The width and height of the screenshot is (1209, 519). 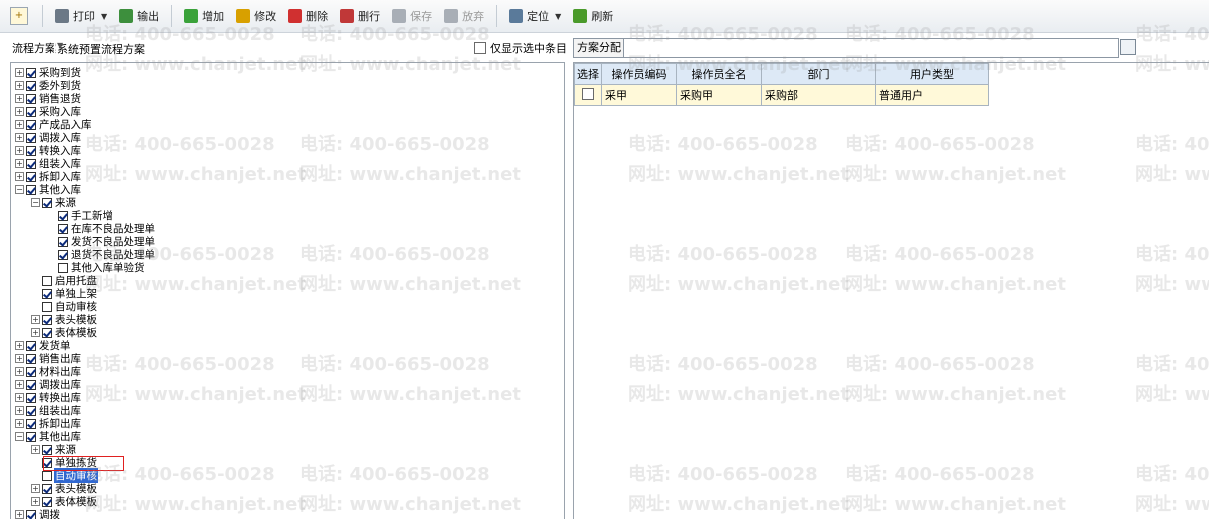 What do you see at coordinates (84, 16) in the screenshot?
I see `toolbar-button-label: 打印` at bounding box center [84, 16].